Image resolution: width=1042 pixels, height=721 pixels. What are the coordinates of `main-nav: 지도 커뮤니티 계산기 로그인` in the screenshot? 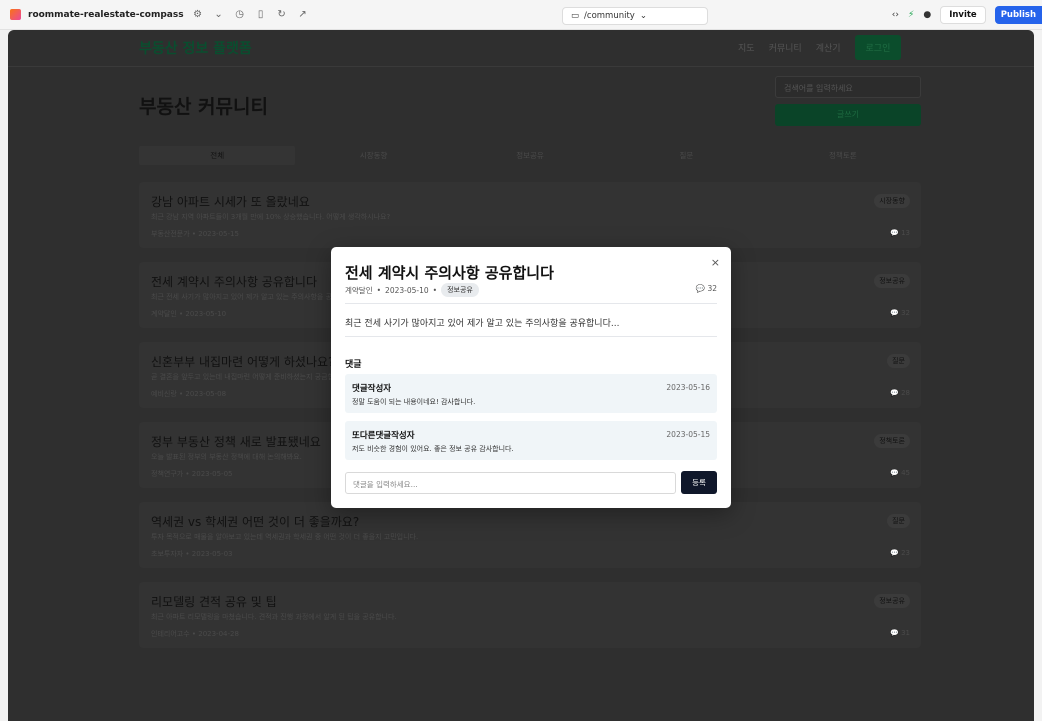 It's located at (820, 47).